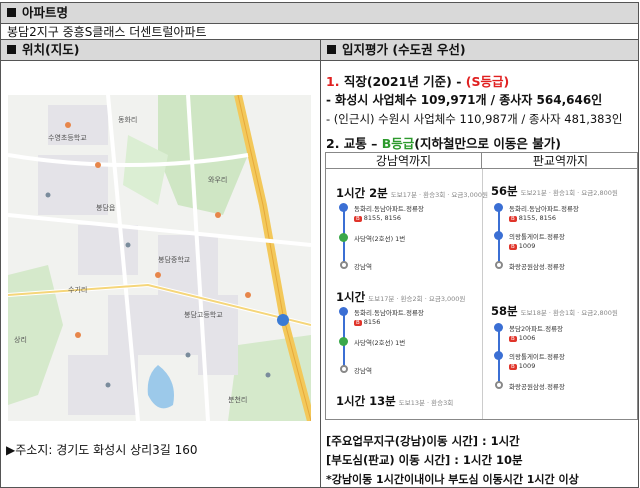 The image size is (640, 488). Describe the element at coordinates (464, 100) in the screenshot. I see `jobs-line1: - 화성시 사업체수 109,971개 / 종사자 564,646인` at that location.